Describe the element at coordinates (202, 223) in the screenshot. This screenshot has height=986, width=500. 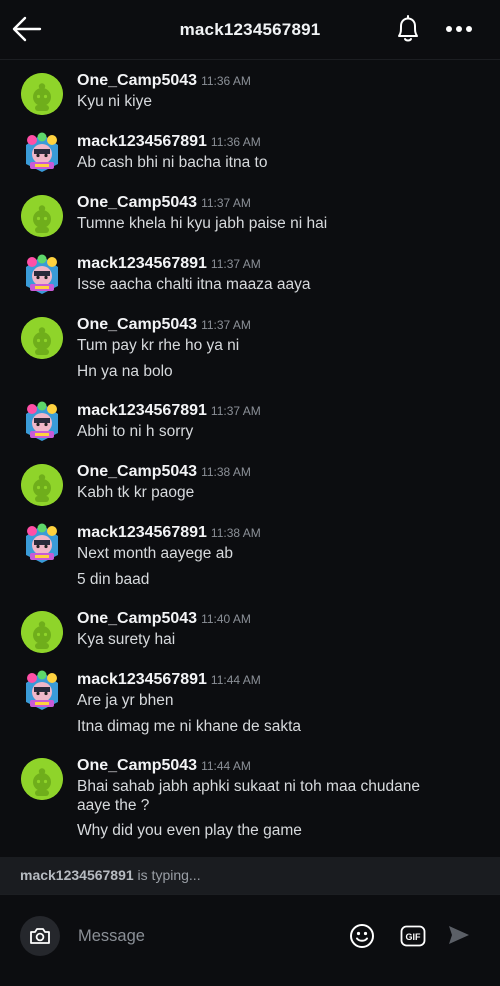
I see `message-text: Tumne khela hi kyu jabh paise ni hai` at that location.